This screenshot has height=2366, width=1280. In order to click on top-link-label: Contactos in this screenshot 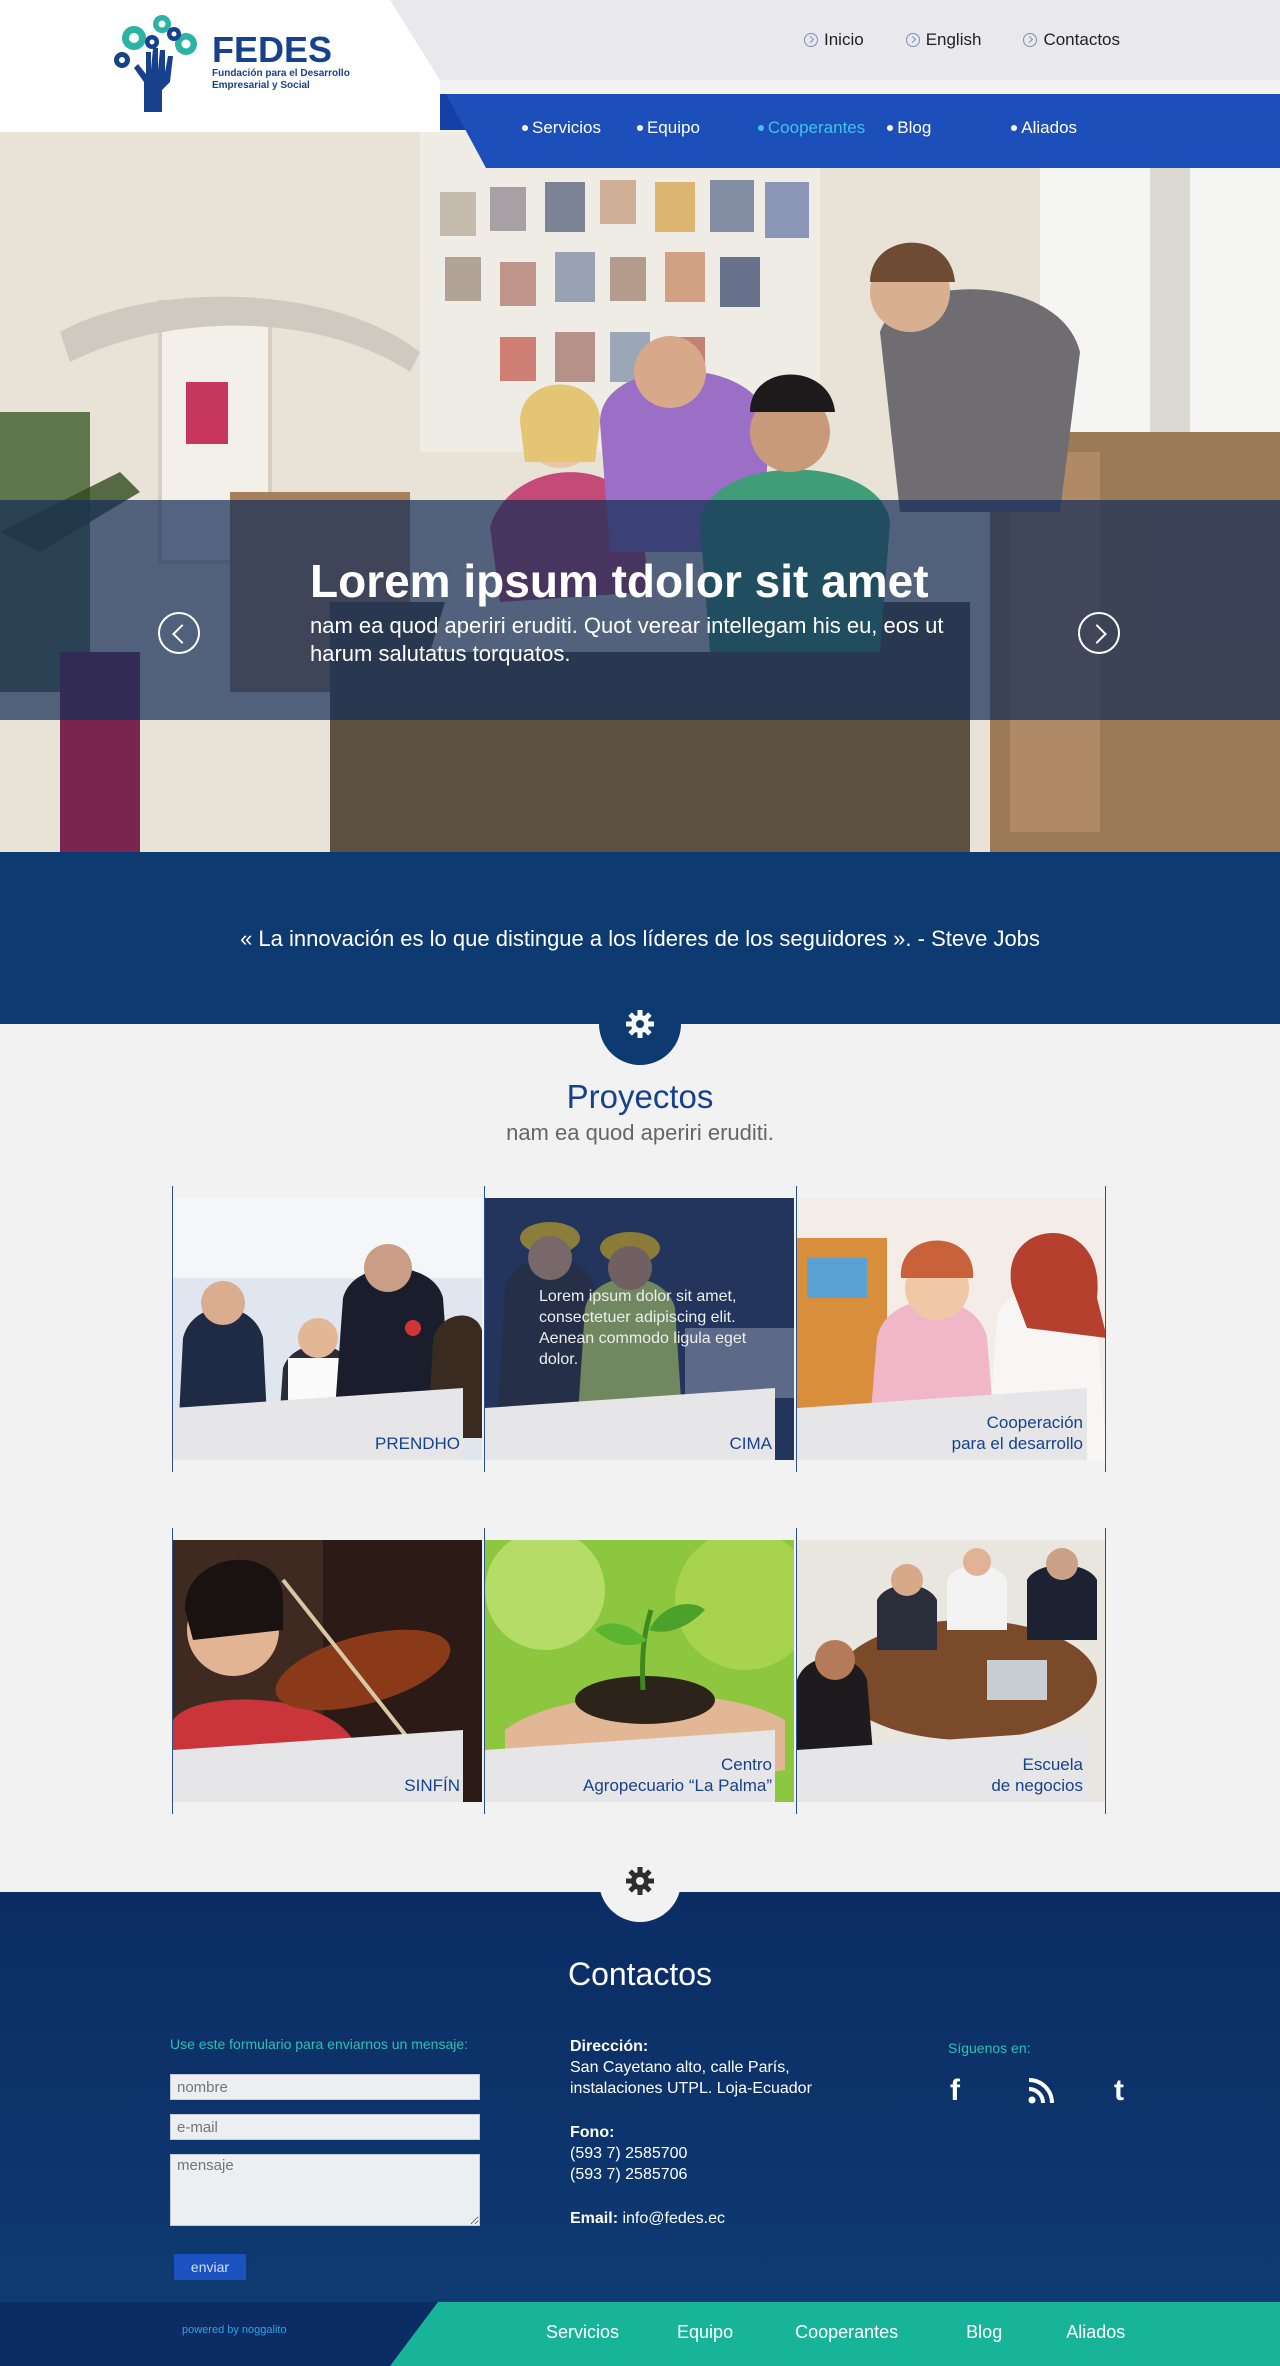, I will do `click(1081, 39)`.